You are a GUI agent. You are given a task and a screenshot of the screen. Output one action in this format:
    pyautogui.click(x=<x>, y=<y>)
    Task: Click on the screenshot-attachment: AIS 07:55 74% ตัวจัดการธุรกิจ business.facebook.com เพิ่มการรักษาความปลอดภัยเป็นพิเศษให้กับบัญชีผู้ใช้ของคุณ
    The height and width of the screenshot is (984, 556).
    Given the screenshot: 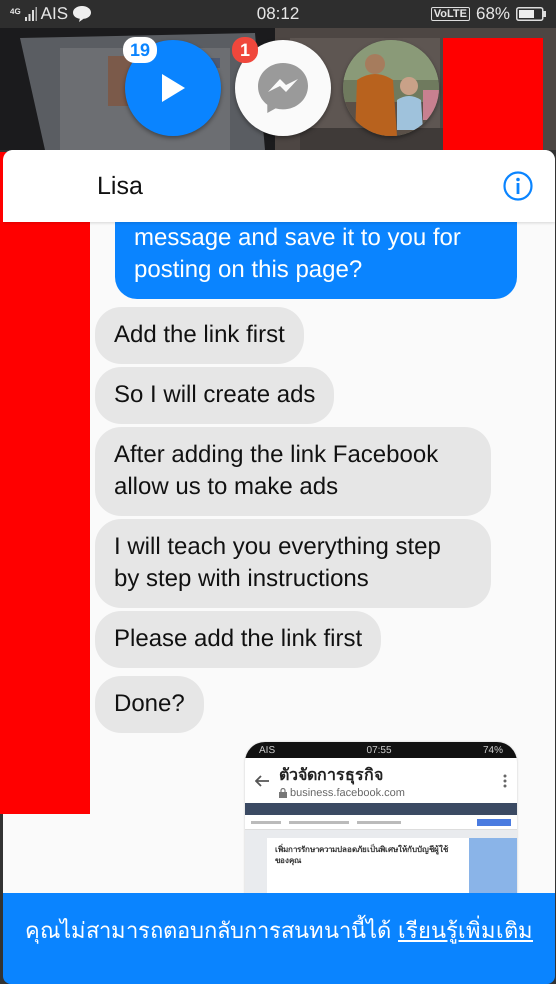 What is the action you would take?
    pyautogui.click(x=381, y=817)
    